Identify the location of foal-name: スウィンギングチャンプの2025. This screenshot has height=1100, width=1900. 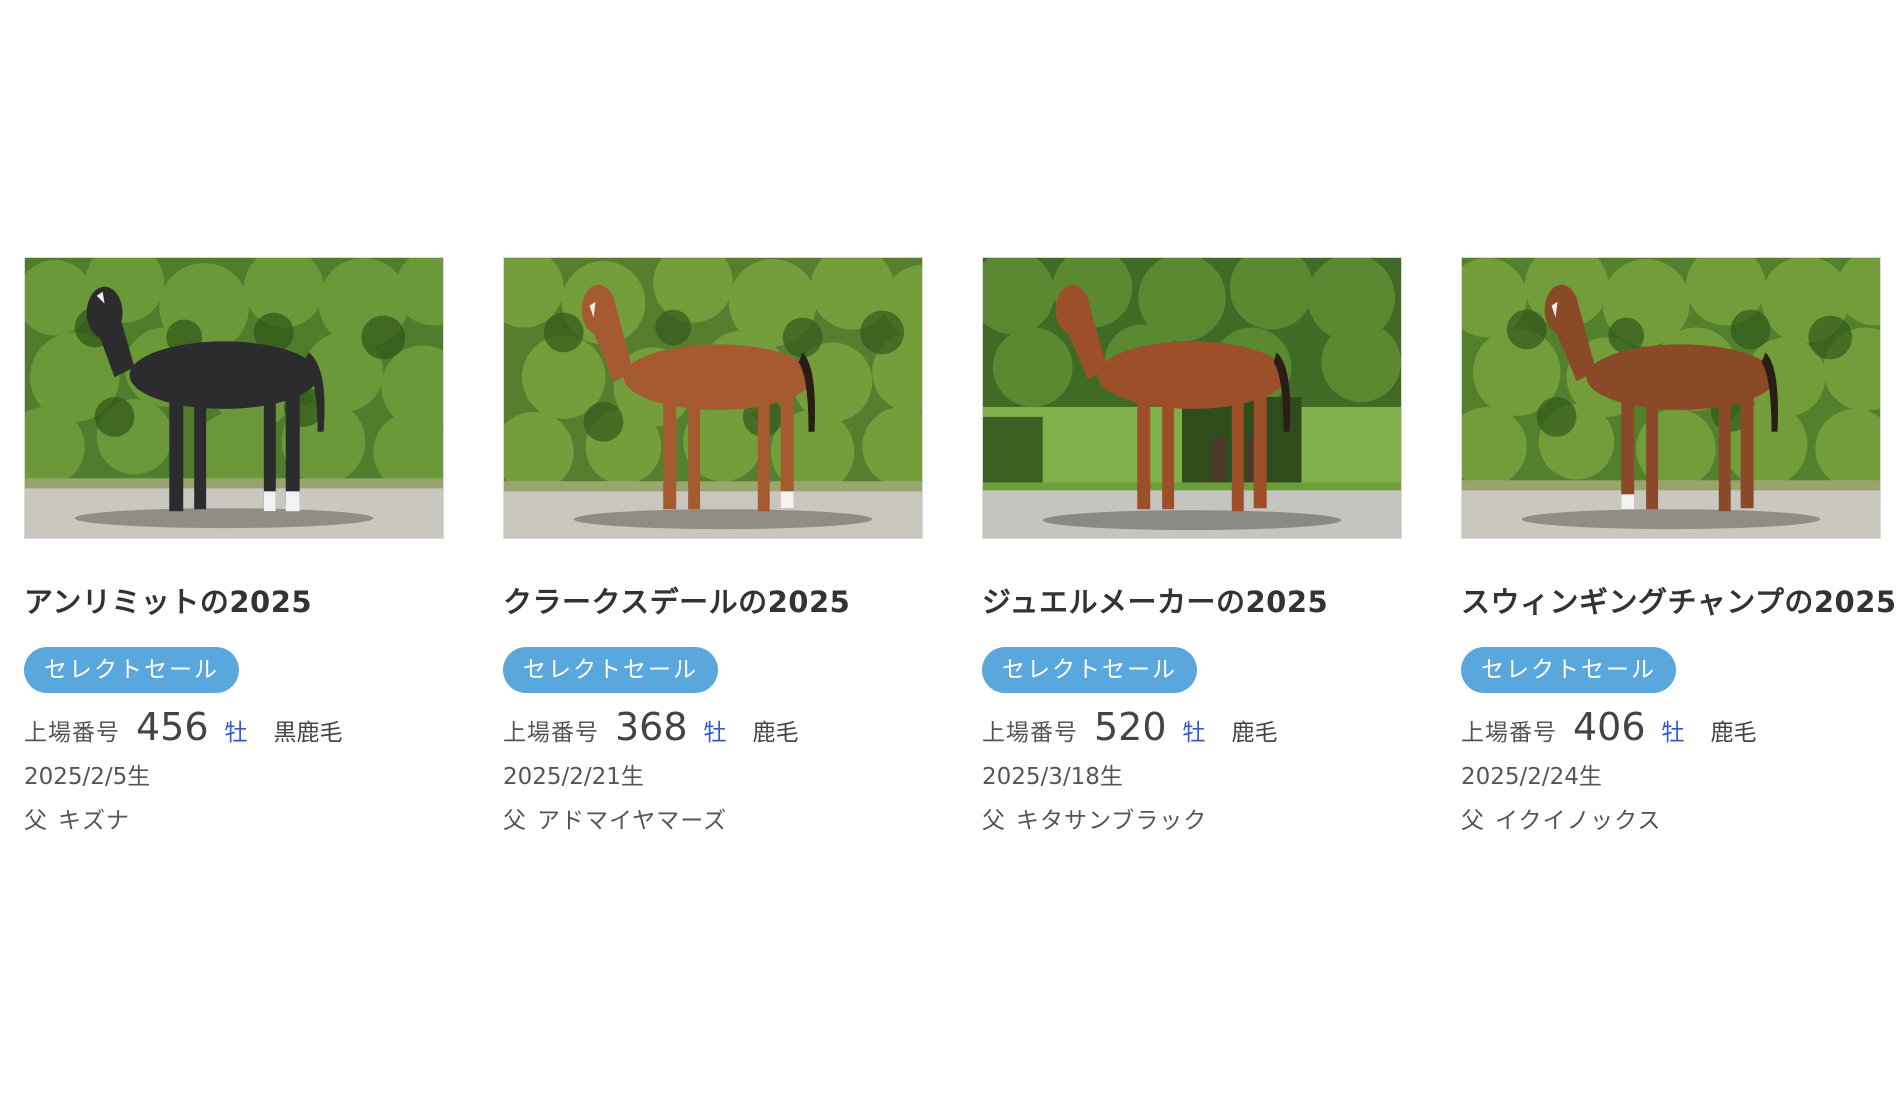
(1678, 600).